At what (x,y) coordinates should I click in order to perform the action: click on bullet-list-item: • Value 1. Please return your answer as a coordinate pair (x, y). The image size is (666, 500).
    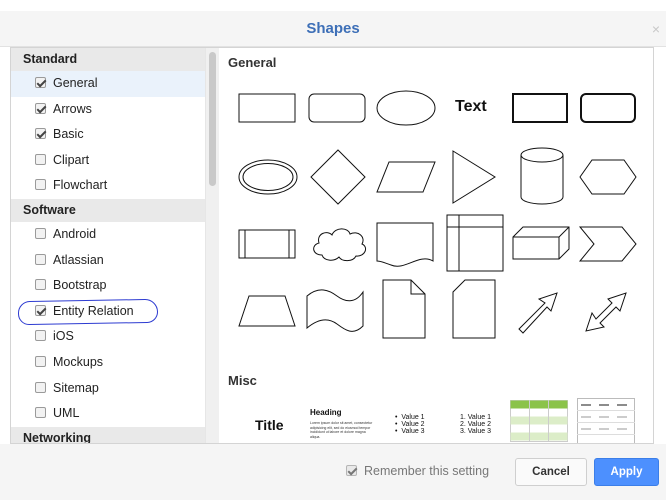
    Looking at the image, I should click on (410, 417).